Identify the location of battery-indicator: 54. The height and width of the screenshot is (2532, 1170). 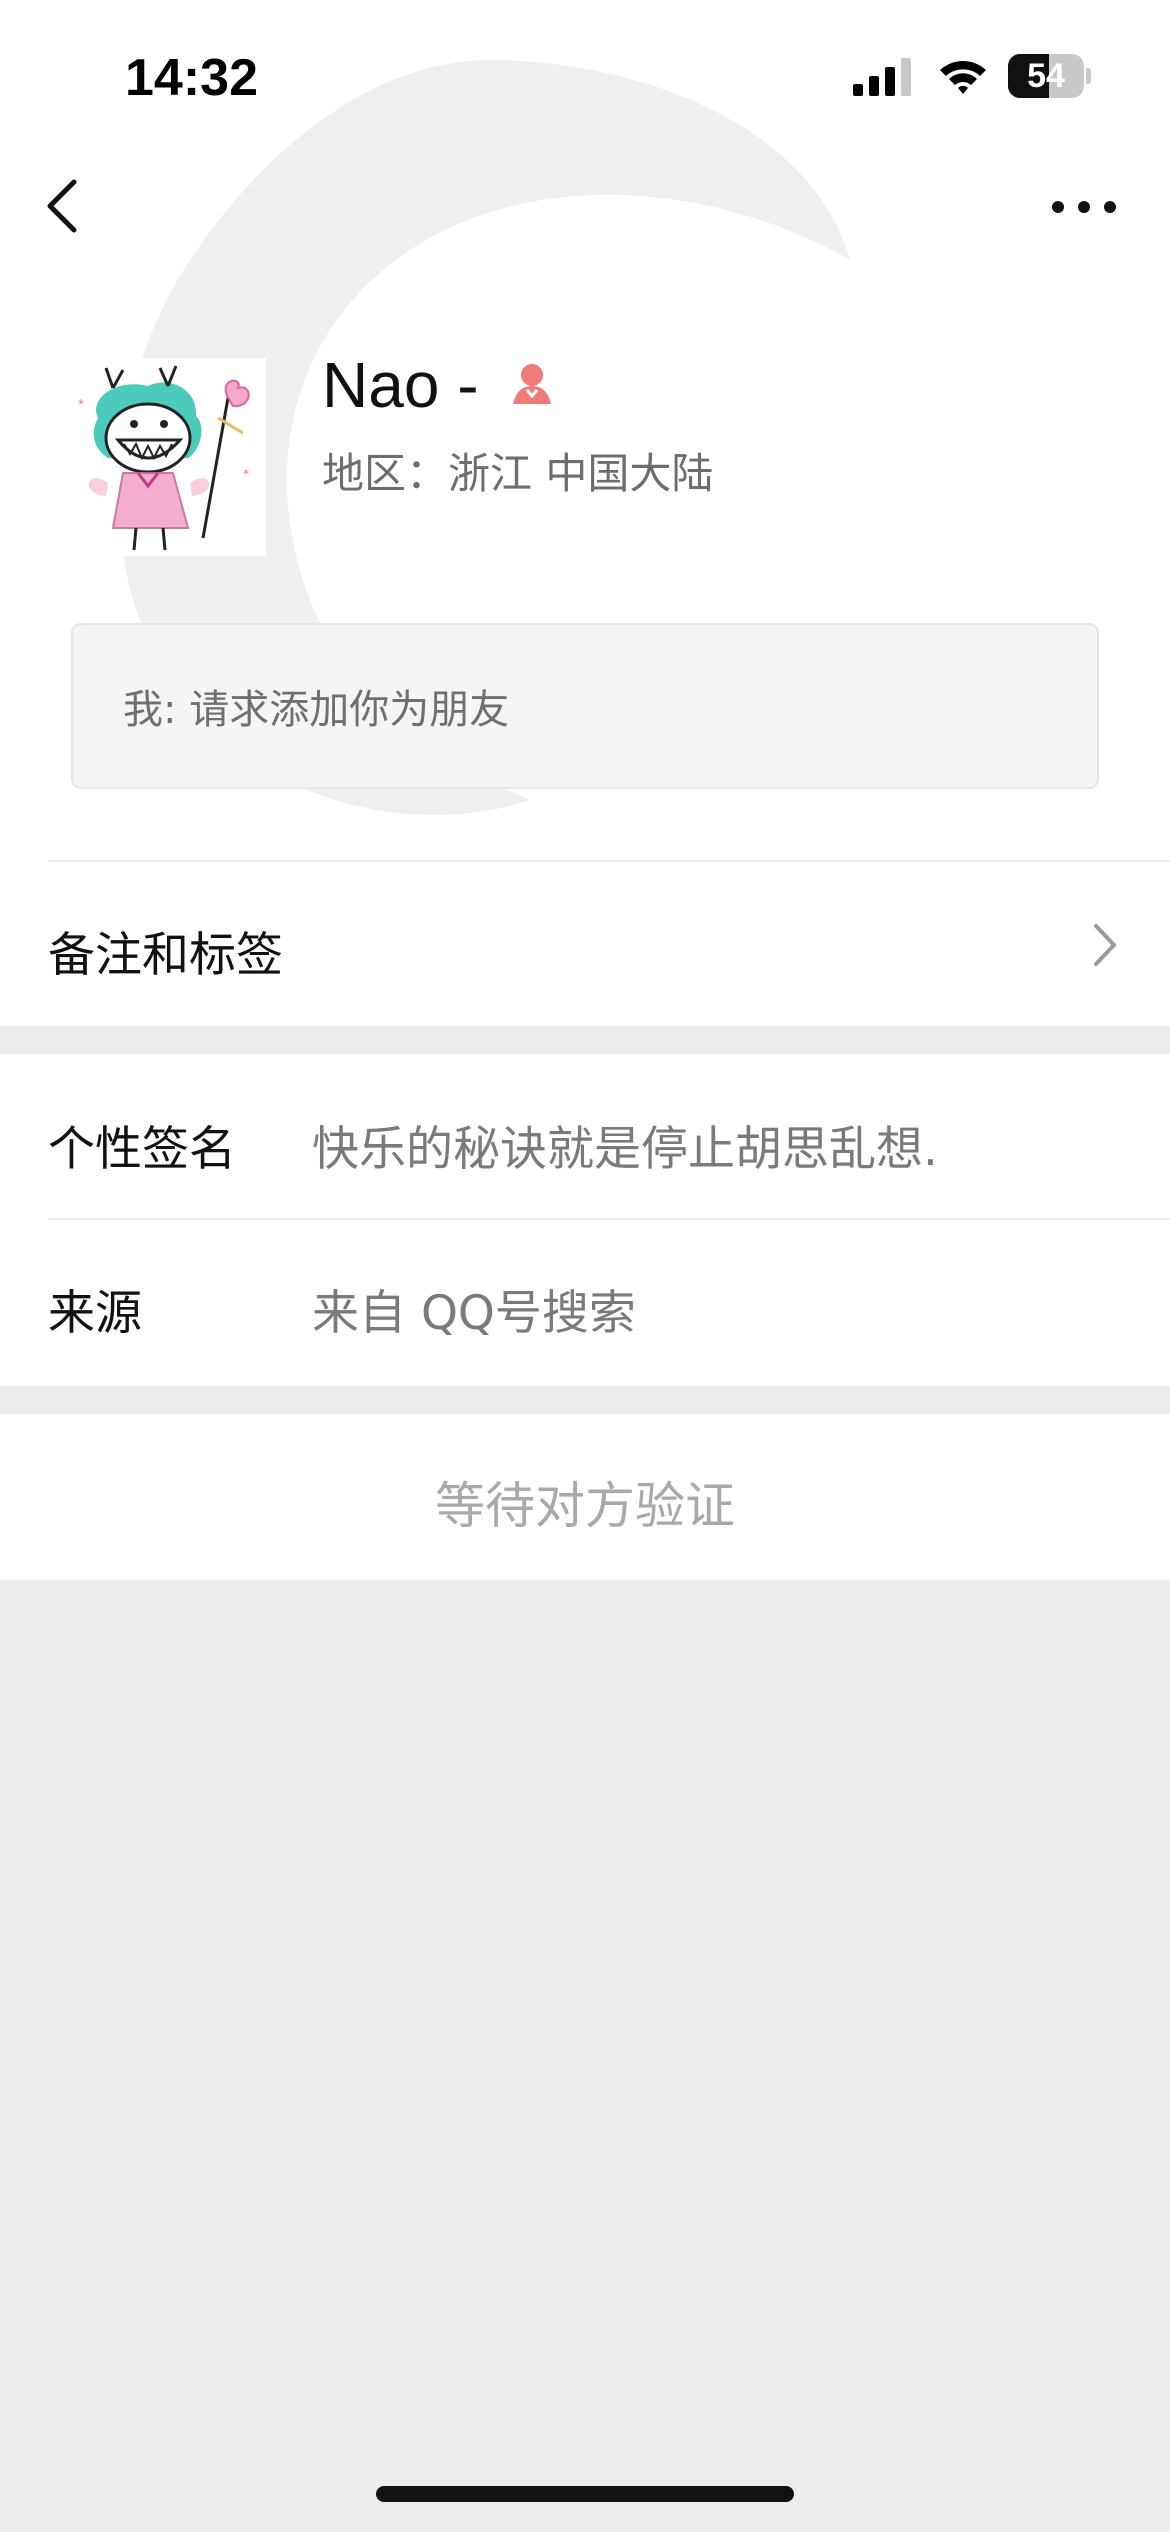
(1049, 76).